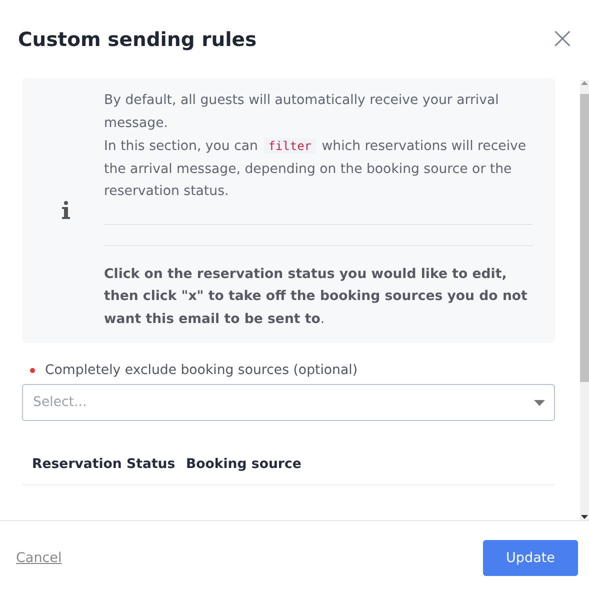 This screenshot has width=589, height=595. What do you see at coordinates (39, 558) in the screenshot?
I see `cancel-link: Cancel` at bounding box center [39, 558].